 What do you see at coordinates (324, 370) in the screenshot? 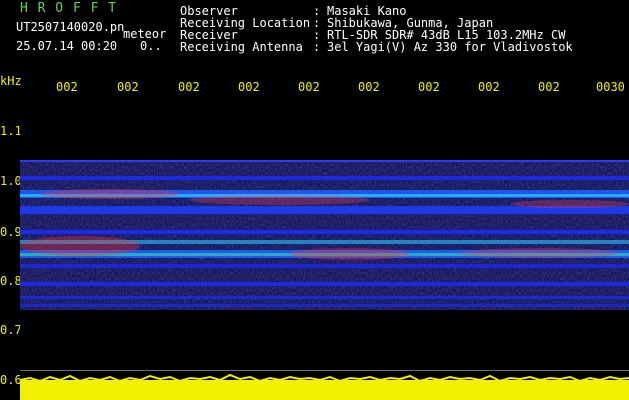
I see `baseline-separator` at bounding box center [324, 370].